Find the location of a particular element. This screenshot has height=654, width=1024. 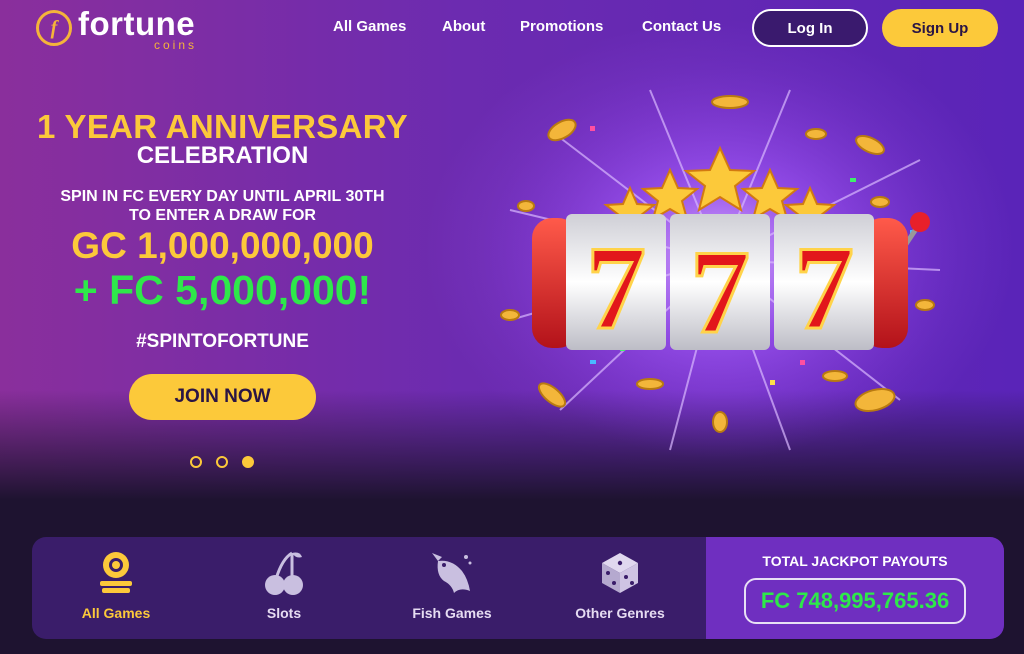

login-button: Log In is located at coordinates (810, 28).